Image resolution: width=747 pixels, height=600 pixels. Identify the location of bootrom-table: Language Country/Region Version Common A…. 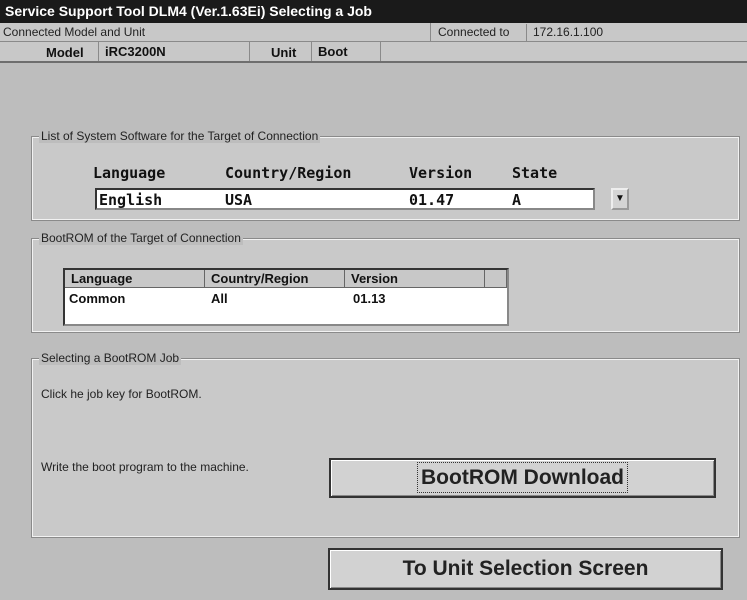
(286, 297).